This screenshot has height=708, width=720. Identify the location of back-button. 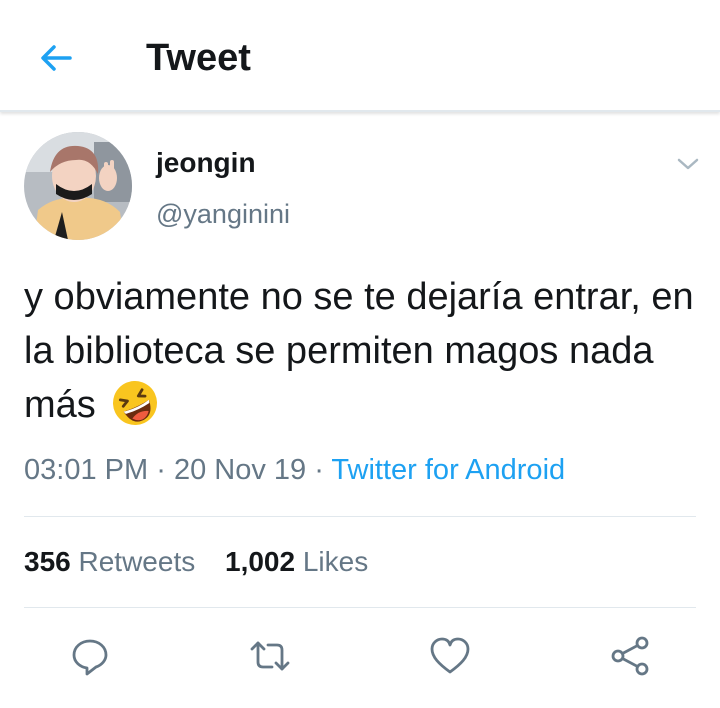
(56, 58).